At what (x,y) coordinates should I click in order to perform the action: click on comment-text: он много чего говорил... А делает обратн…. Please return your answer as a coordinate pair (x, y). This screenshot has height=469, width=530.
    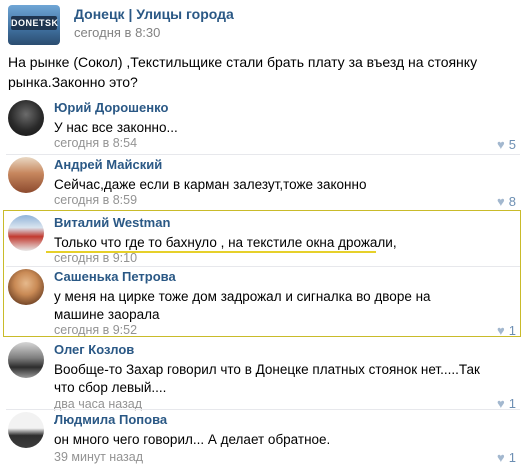
    Looking at the image, I should click on (192, 439).